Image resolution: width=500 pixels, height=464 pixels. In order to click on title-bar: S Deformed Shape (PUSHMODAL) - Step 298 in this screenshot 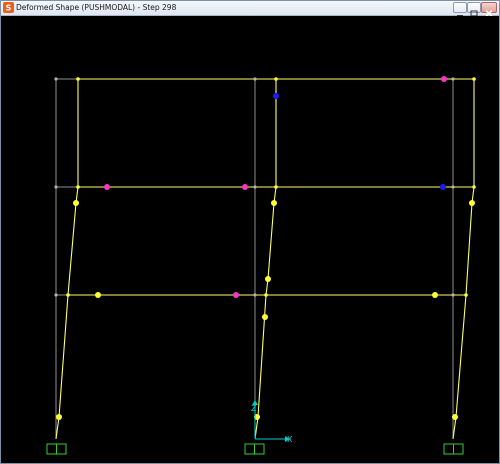, I will do `click(250, 9)`.